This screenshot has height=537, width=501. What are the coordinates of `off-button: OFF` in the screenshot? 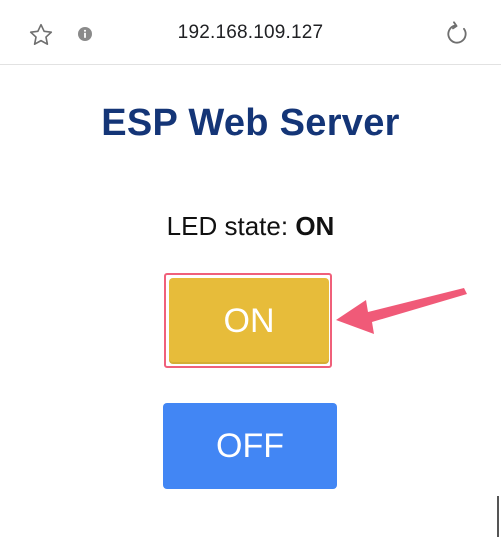 It's located at (250, 446).